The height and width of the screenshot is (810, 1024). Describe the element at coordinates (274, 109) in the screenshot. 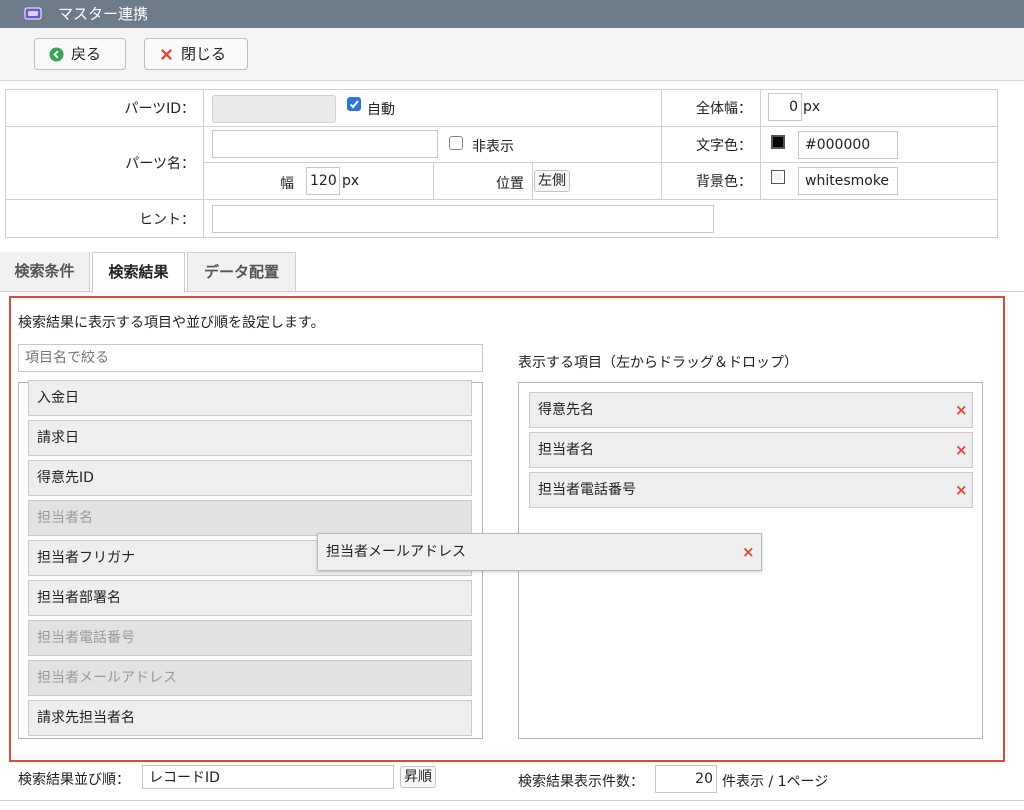

I see `parts-id-field` at that location.